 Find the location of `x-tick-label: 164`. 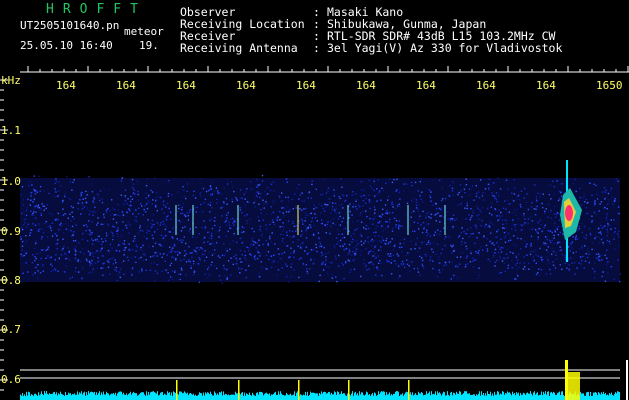

x-tick-label: 164 is located at coordinates (546, 85).